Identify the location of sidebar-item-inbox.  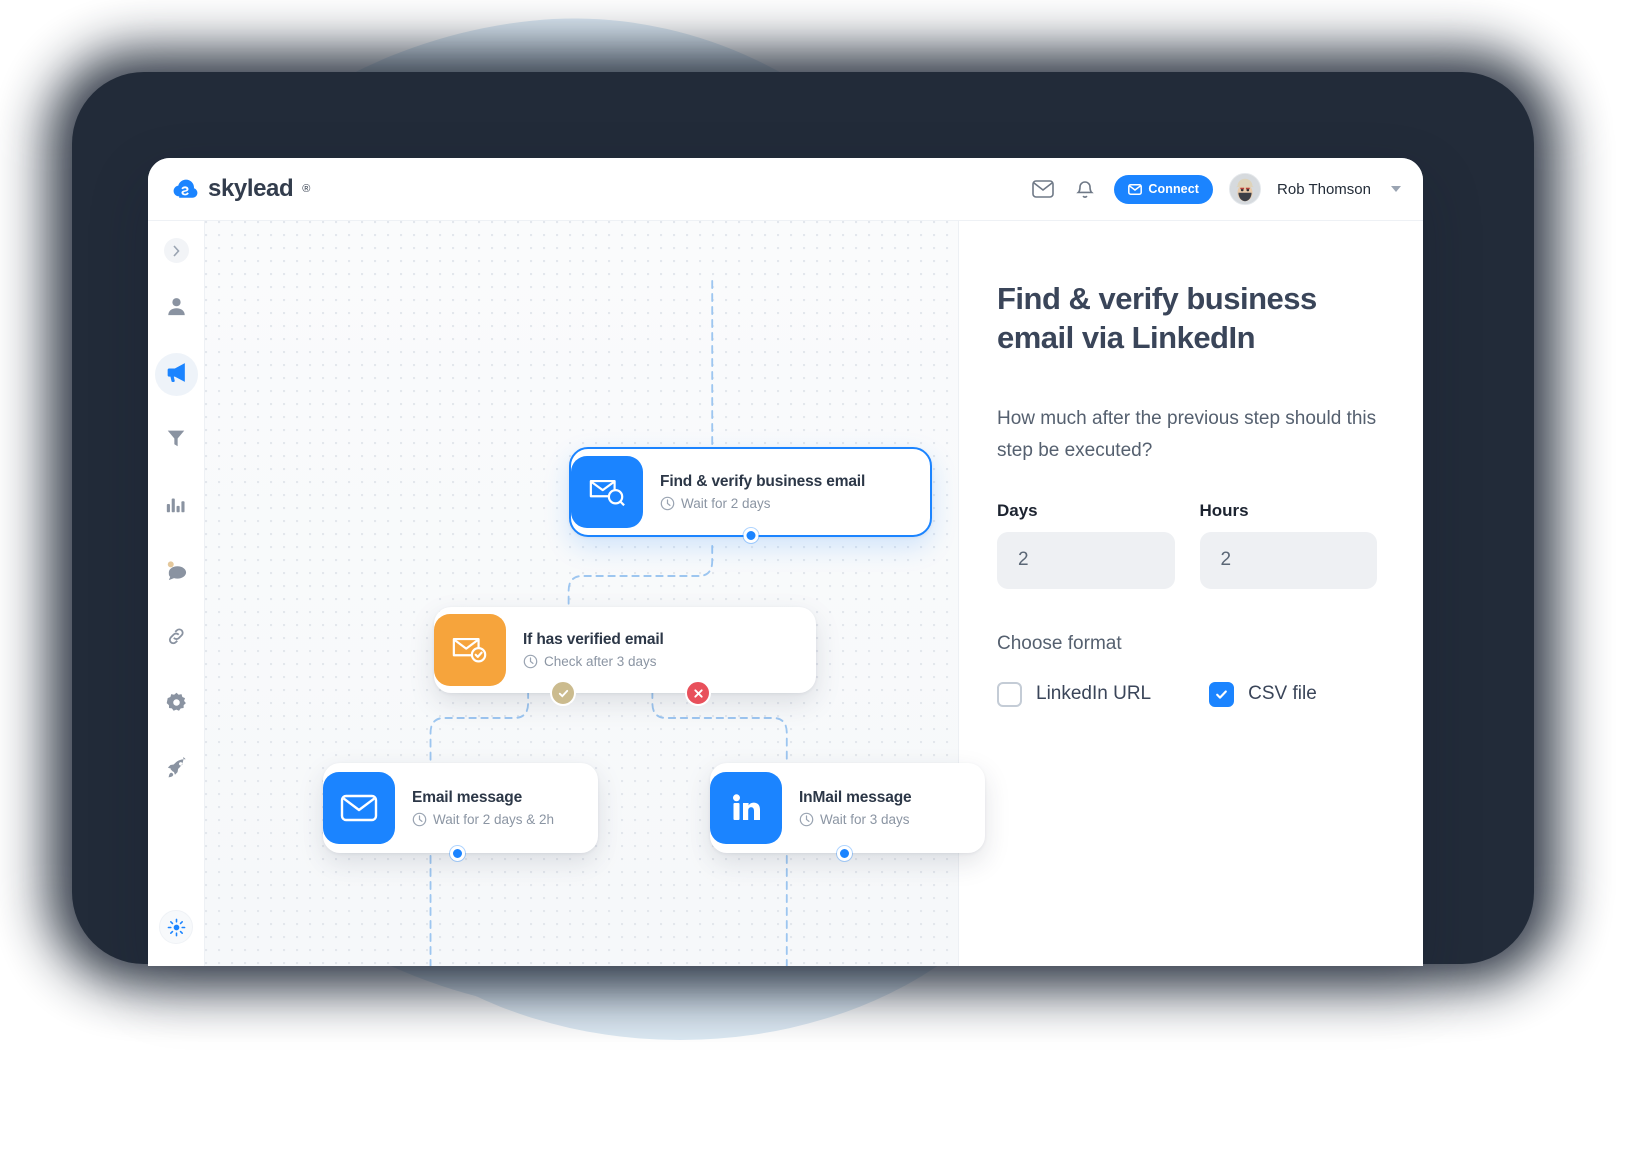
(176, 572).